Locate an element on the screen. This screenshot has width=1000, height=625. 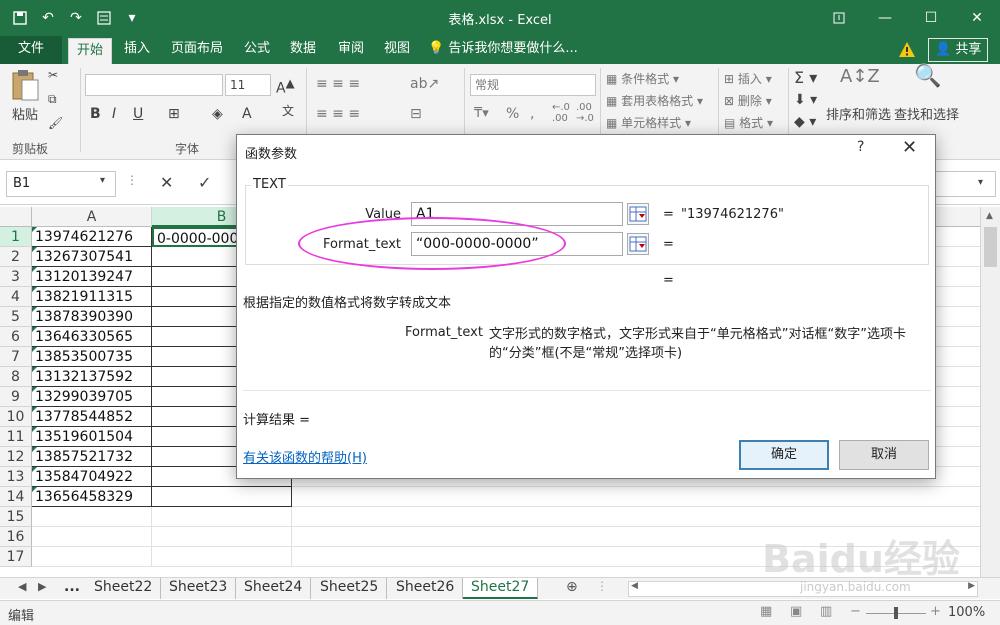
cell-a2: 13267307541 is located at coordinates (92, 257).